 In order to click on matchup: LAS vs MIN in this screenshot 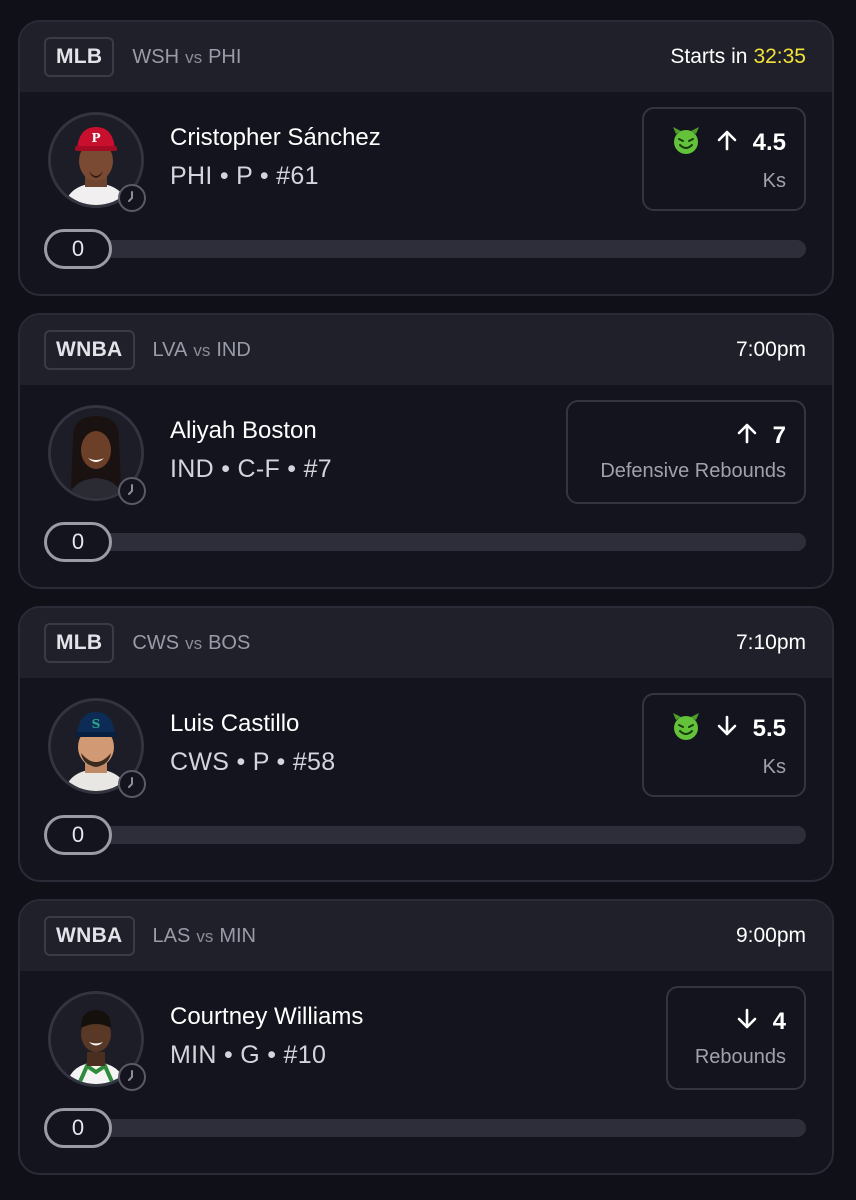, I will do `click(204, 936)`.